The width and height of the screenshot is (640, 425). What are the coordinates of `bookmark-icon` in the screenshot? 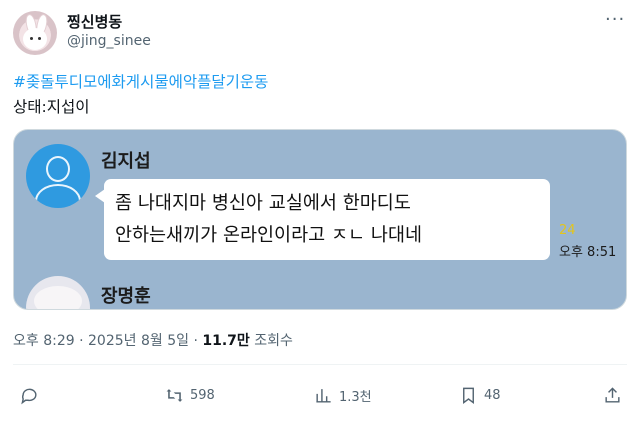 It's located at (468, 396).